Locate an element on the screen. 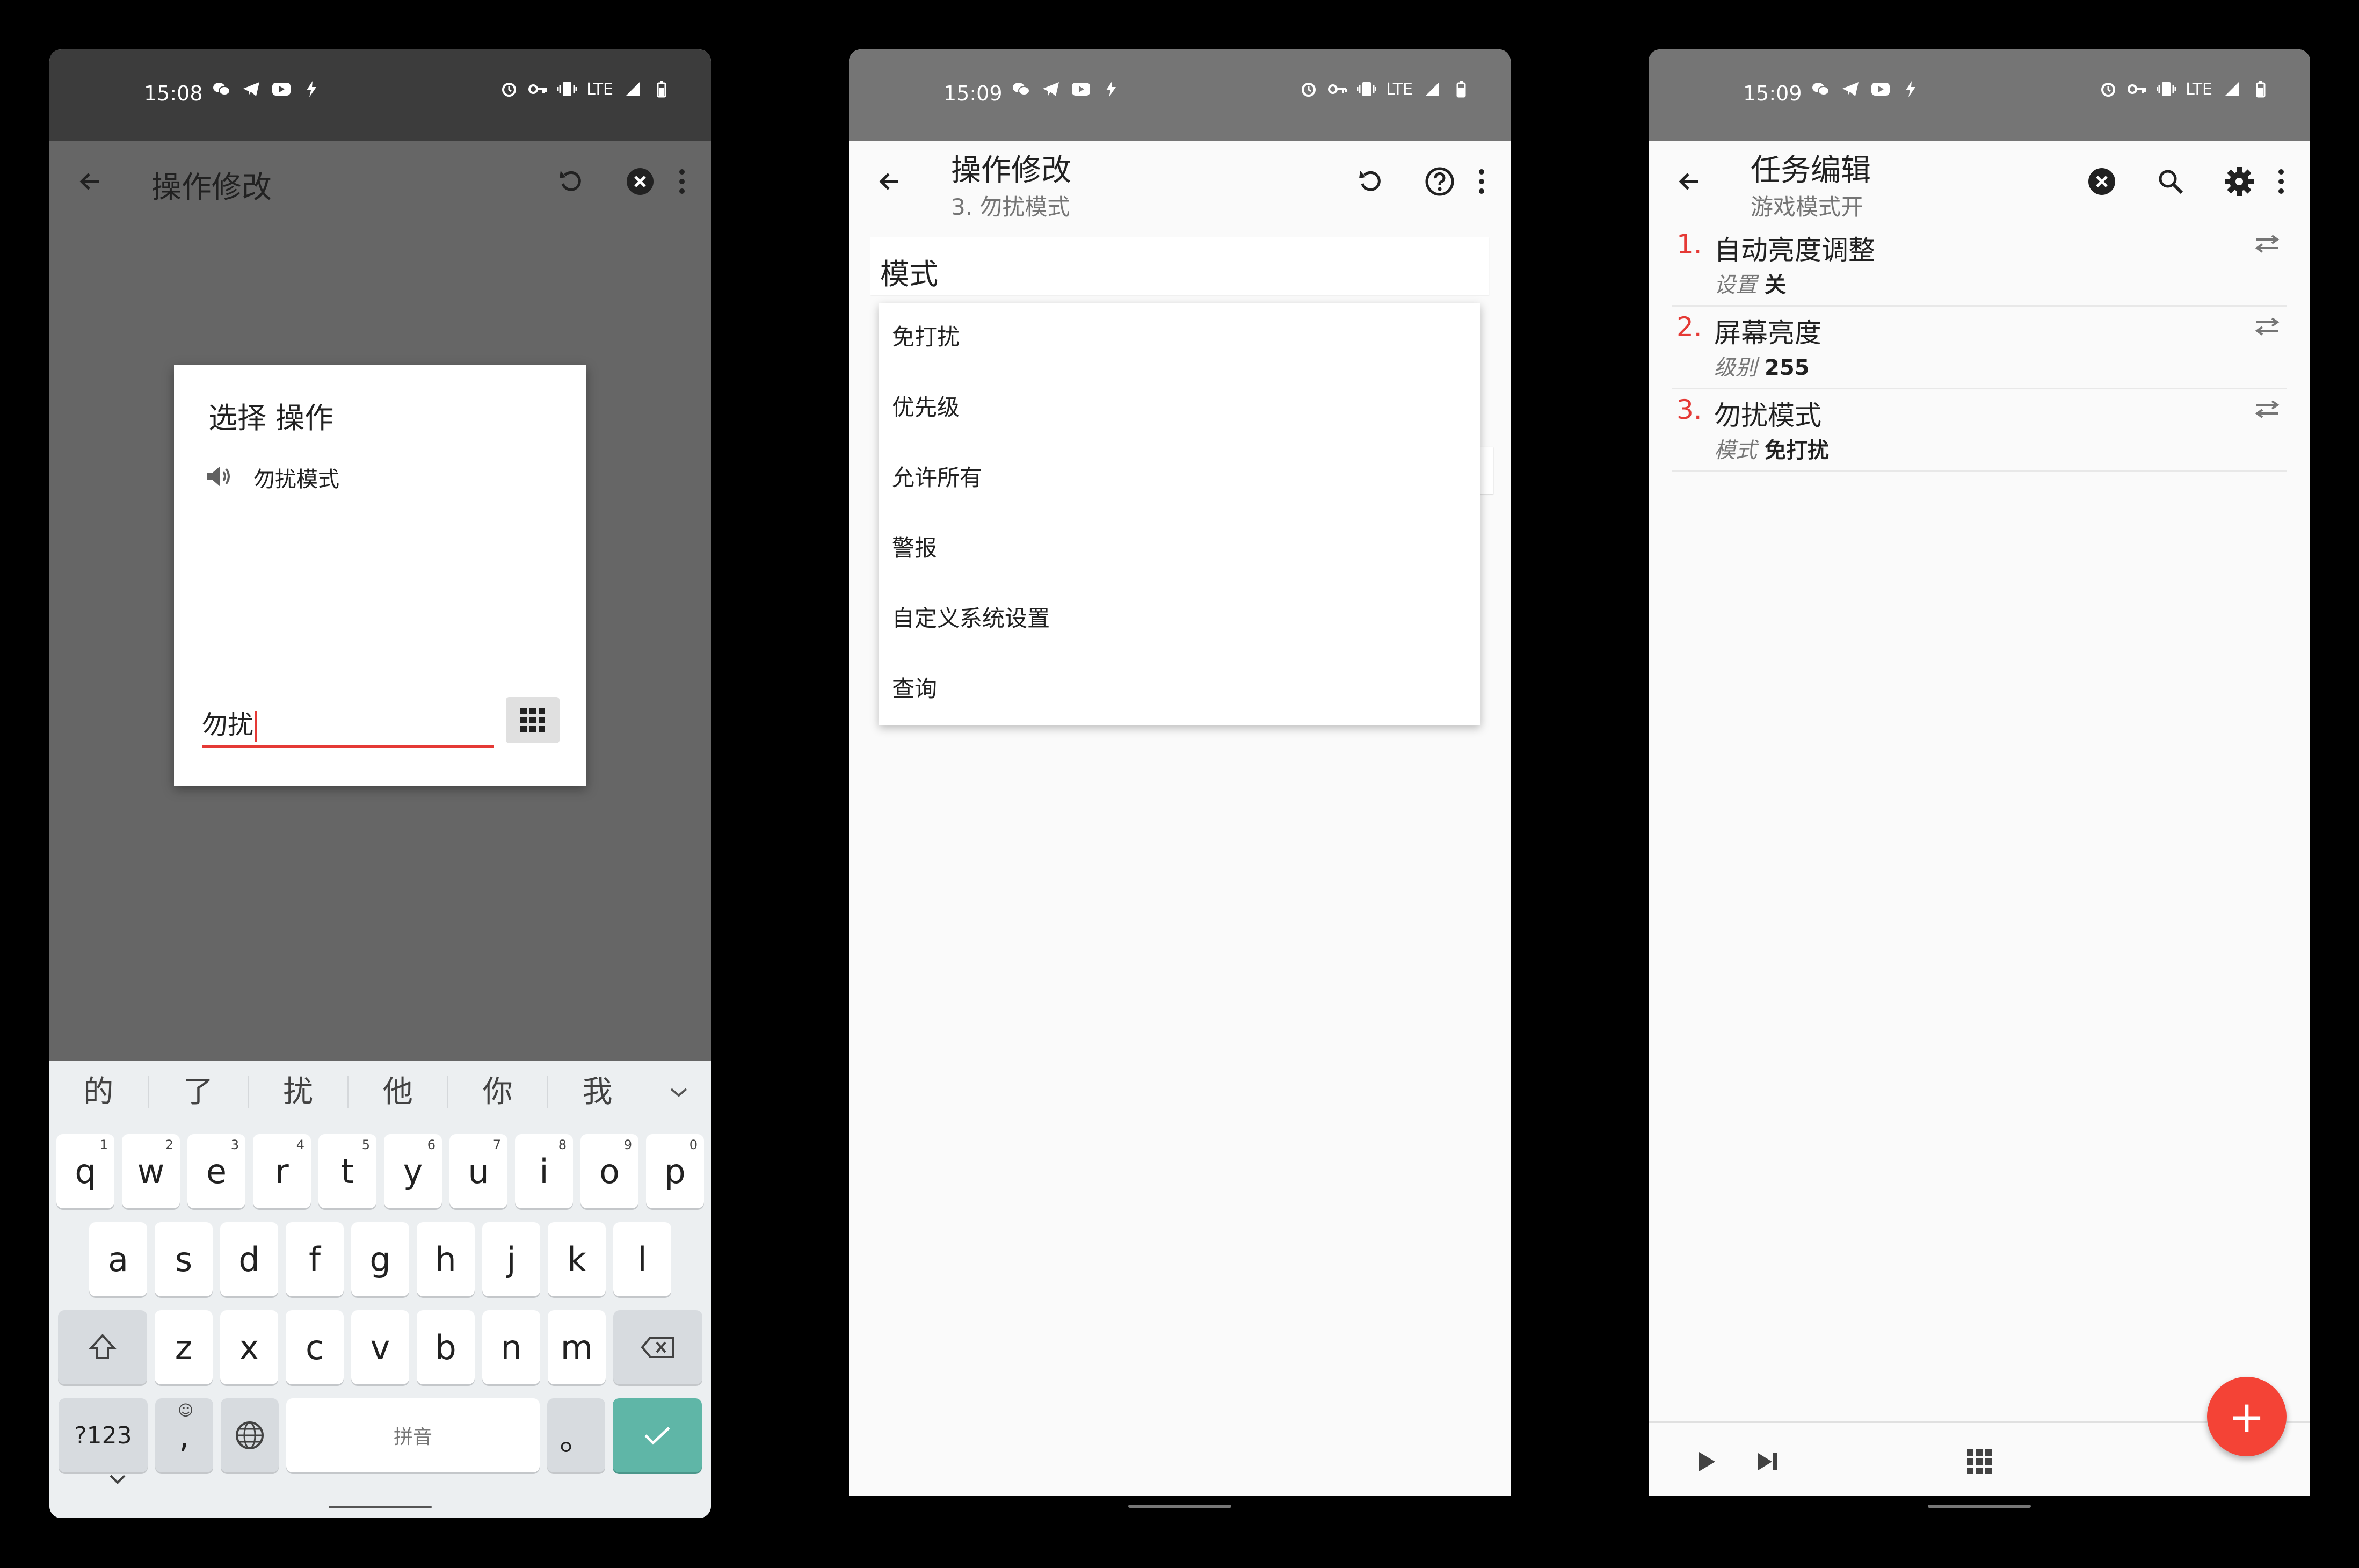 The width and height of the screenshot is (2359, 1568). key-label: t is located at coordinates (347, 1171).